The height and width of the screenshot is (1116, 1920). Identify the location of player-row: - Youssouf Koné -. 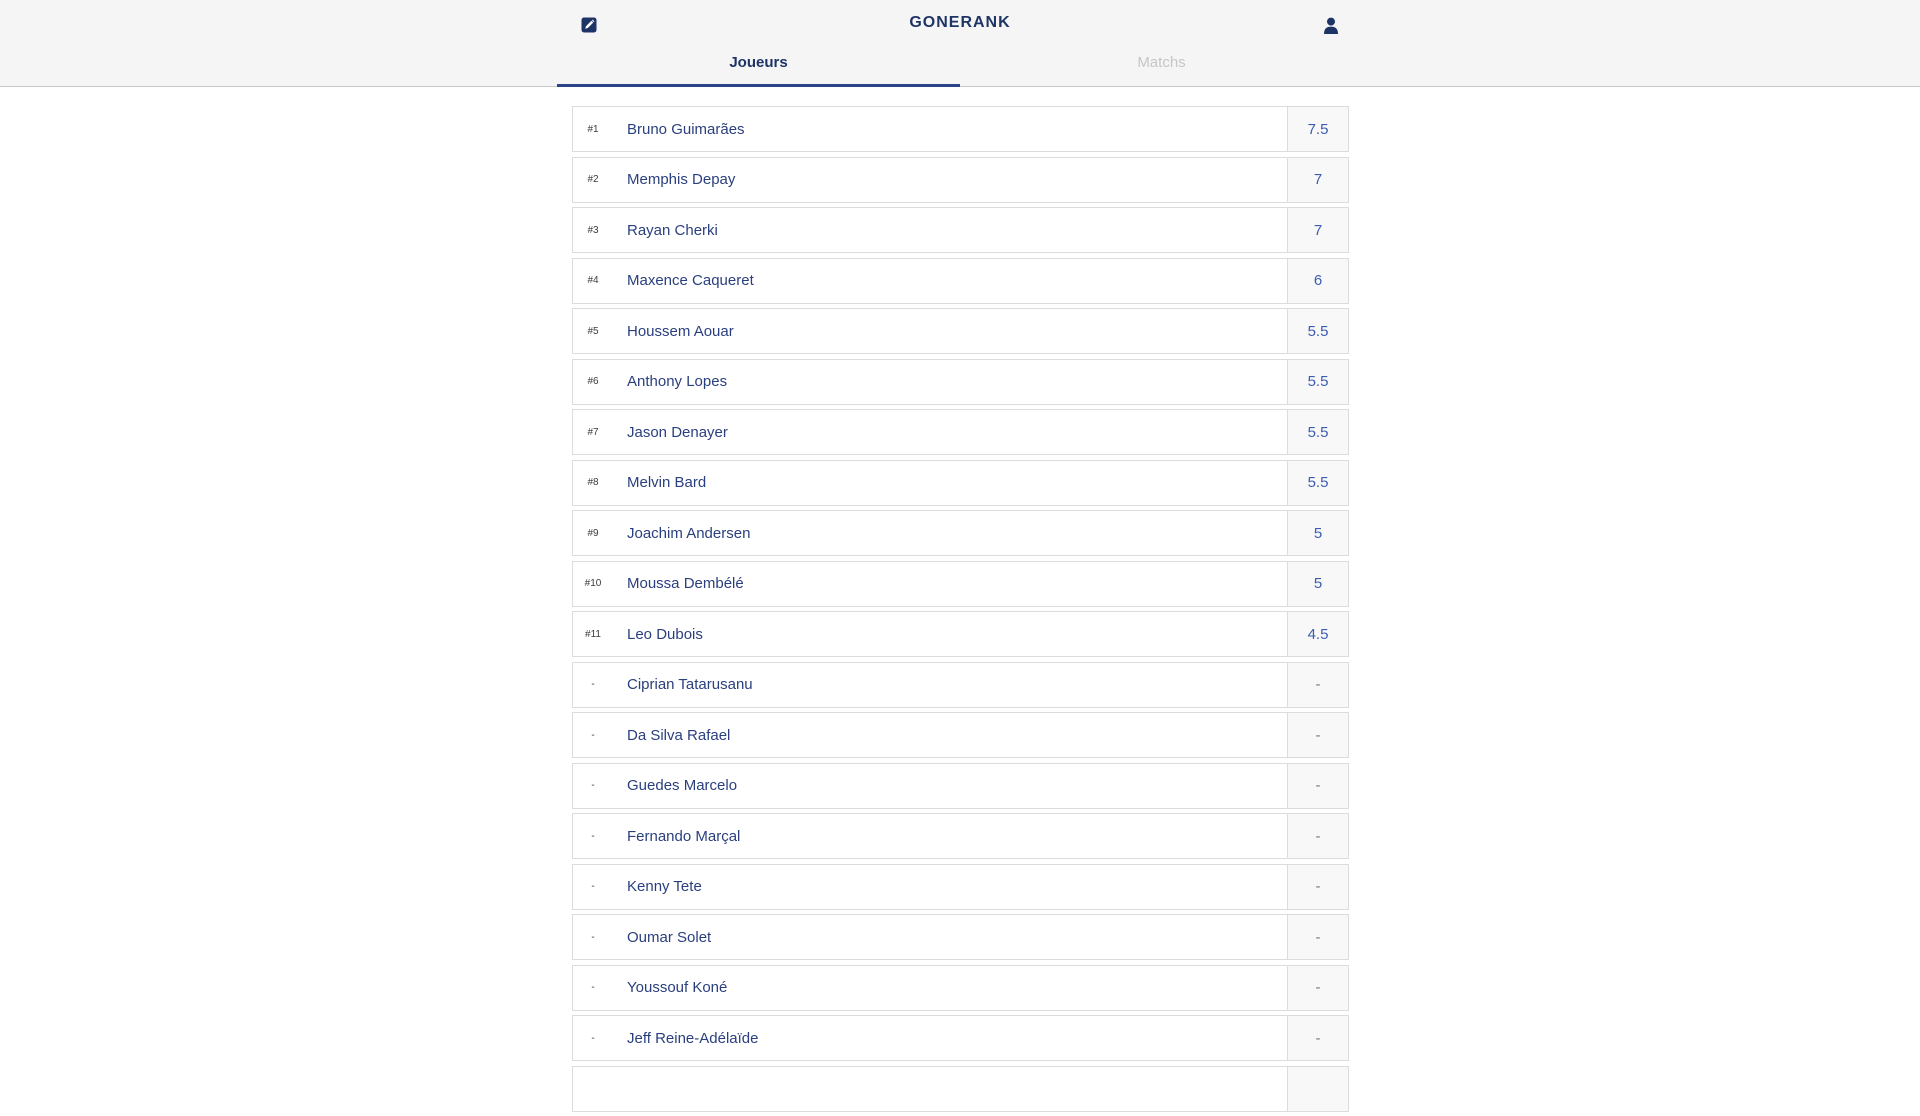
(960, 987).